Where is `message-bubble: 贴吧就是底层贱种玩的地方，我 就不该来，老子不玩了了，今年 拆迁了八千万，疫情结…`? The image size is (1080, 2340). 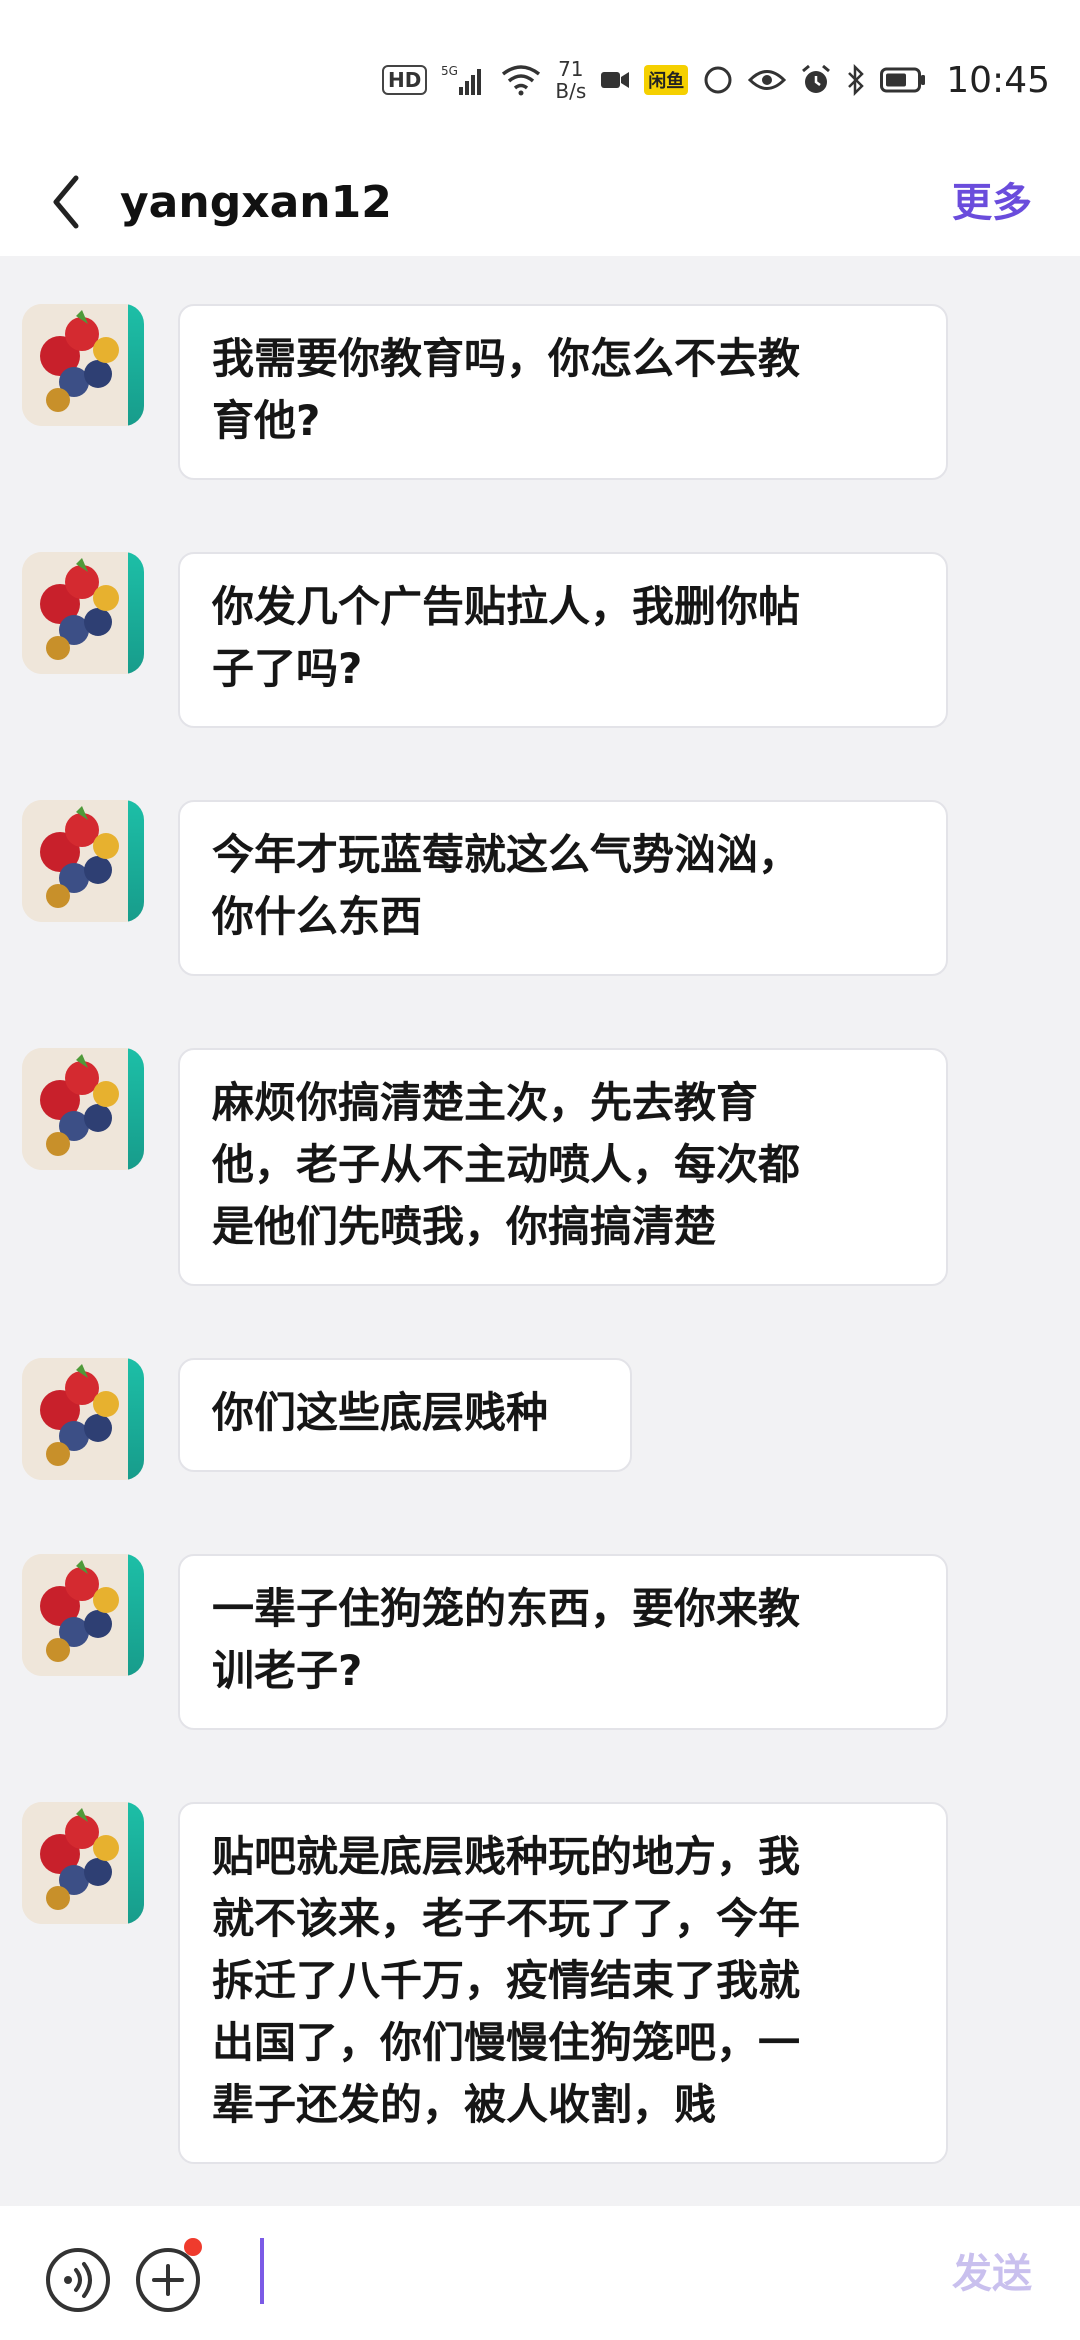
message-bubble: 贴吧就是底层贱种玩的地方，我 就不该来，老子不玩了了，今年 拆迁了八千万，疫情结… is located at coordinates (563, 1983).